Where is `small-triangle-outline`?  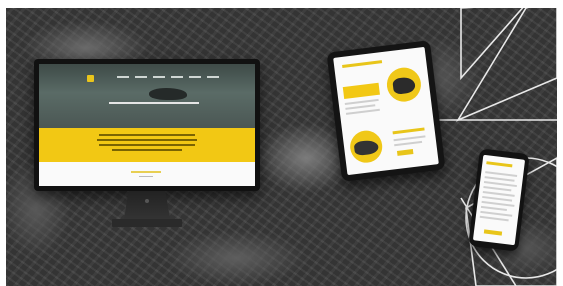
small-triangle-outline is located at coordinates (492, 44).